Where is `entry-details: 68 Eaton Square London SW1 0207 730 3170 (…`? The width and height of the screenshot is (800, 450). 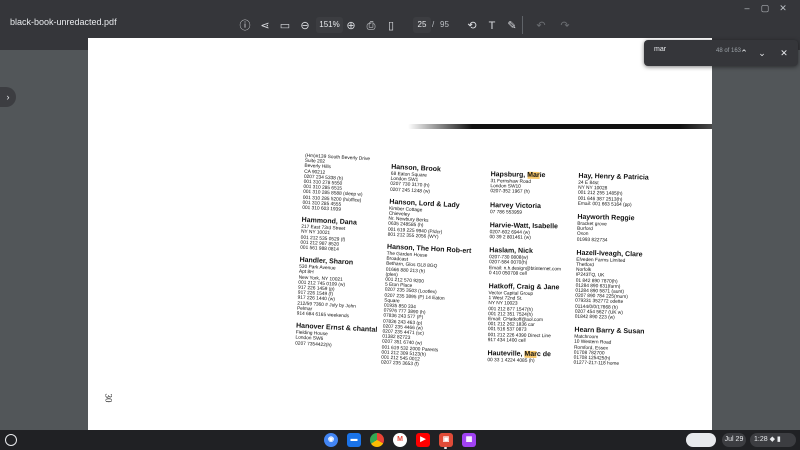 entry-details: 68 Eaton Square London SW1 0207 730 3170 (… is located at coordinates (410, 183).